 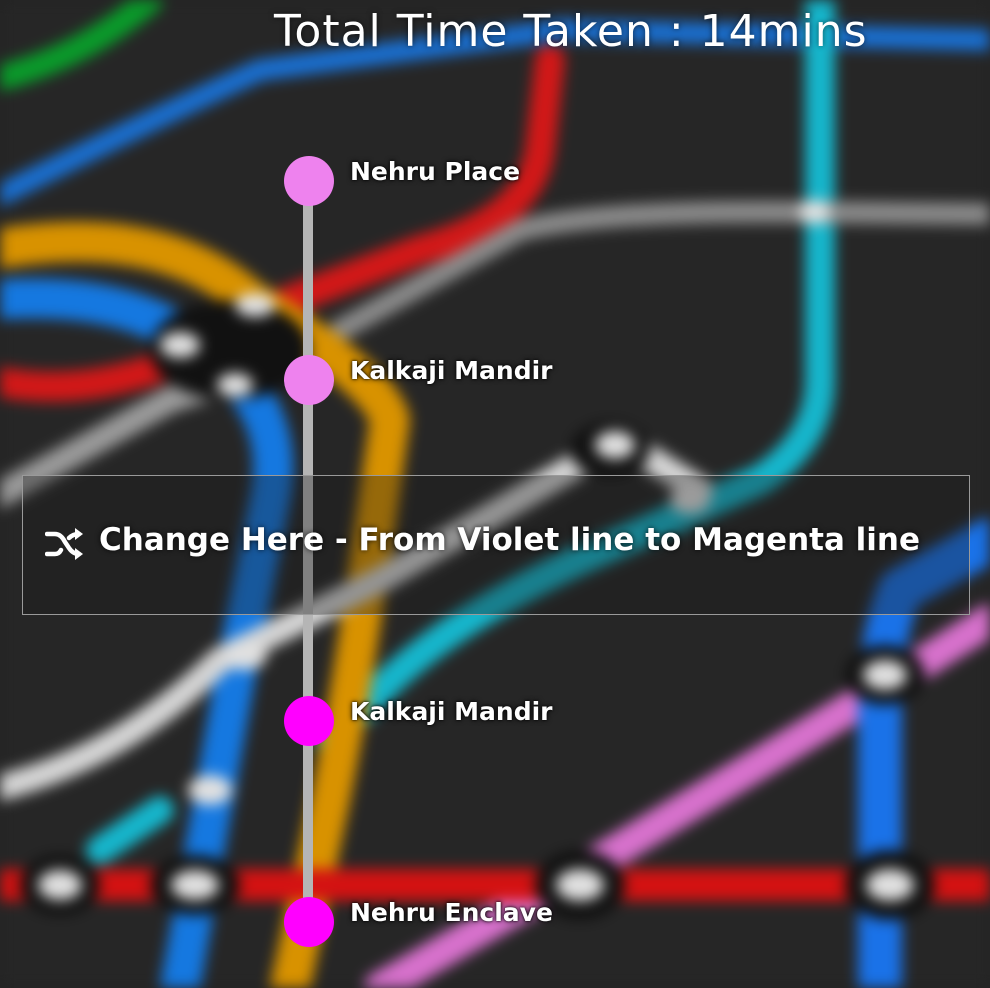 What do you see at coordinates (571, 31) in the screenshot?
I see `total-time-title: Total Time Taken : 14mins` at bounding box center [571, 31].